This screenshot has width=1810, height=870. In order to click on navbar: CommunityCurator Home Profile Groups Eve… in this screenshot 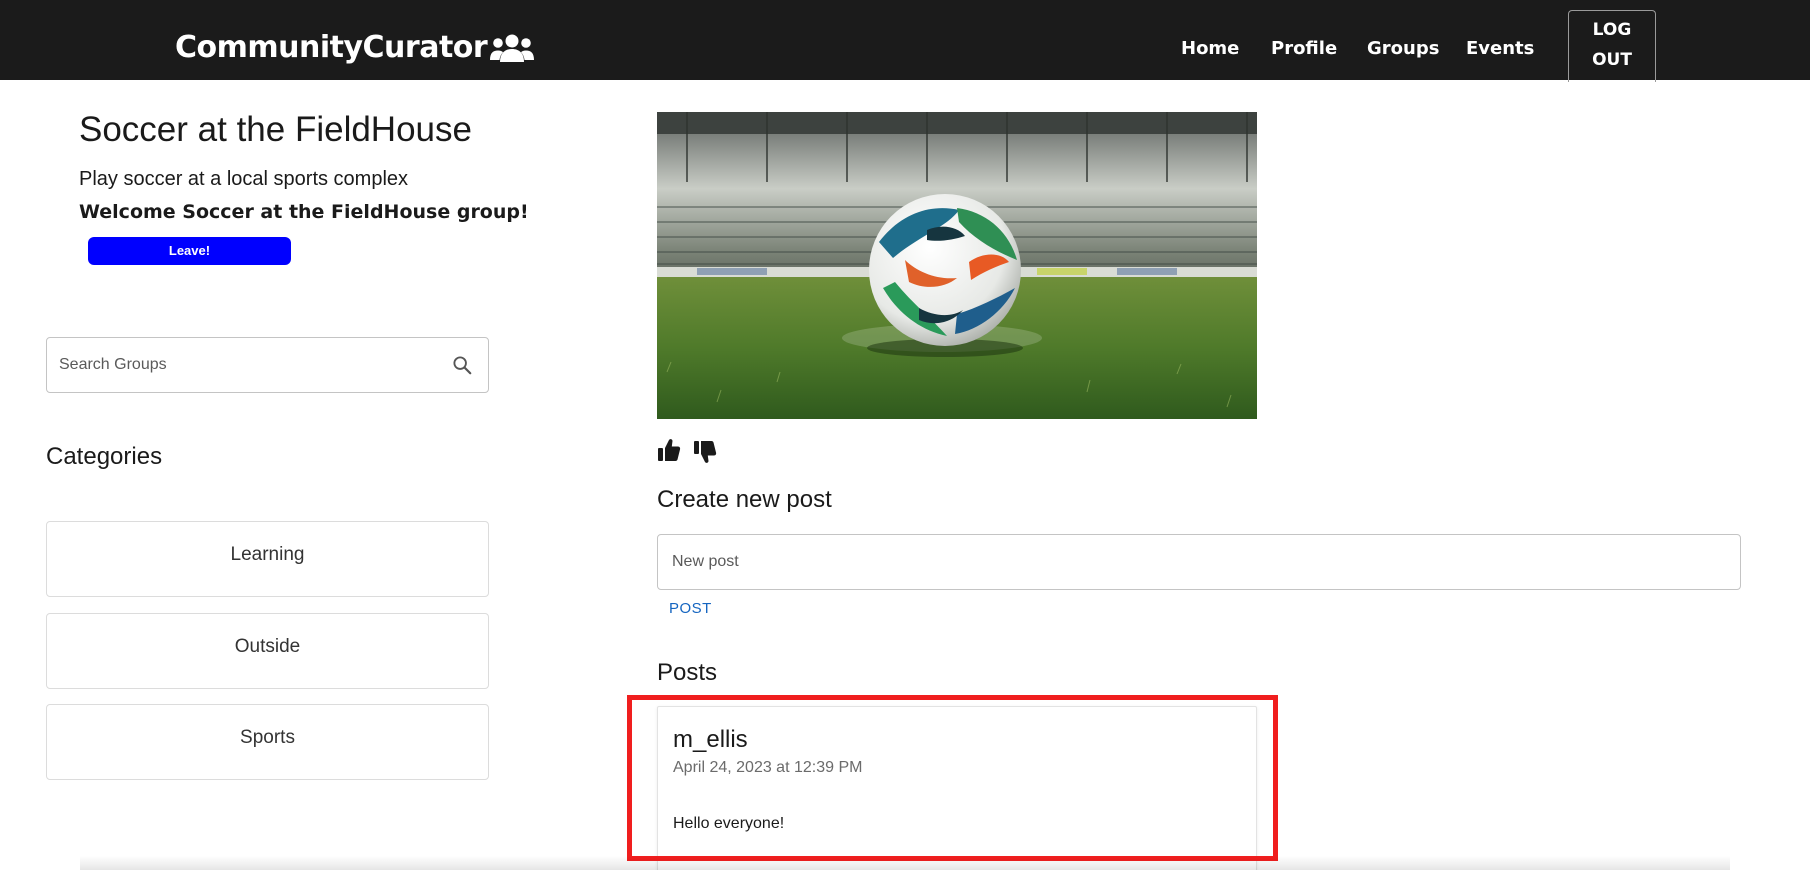, I will do `click(905, 41)`.